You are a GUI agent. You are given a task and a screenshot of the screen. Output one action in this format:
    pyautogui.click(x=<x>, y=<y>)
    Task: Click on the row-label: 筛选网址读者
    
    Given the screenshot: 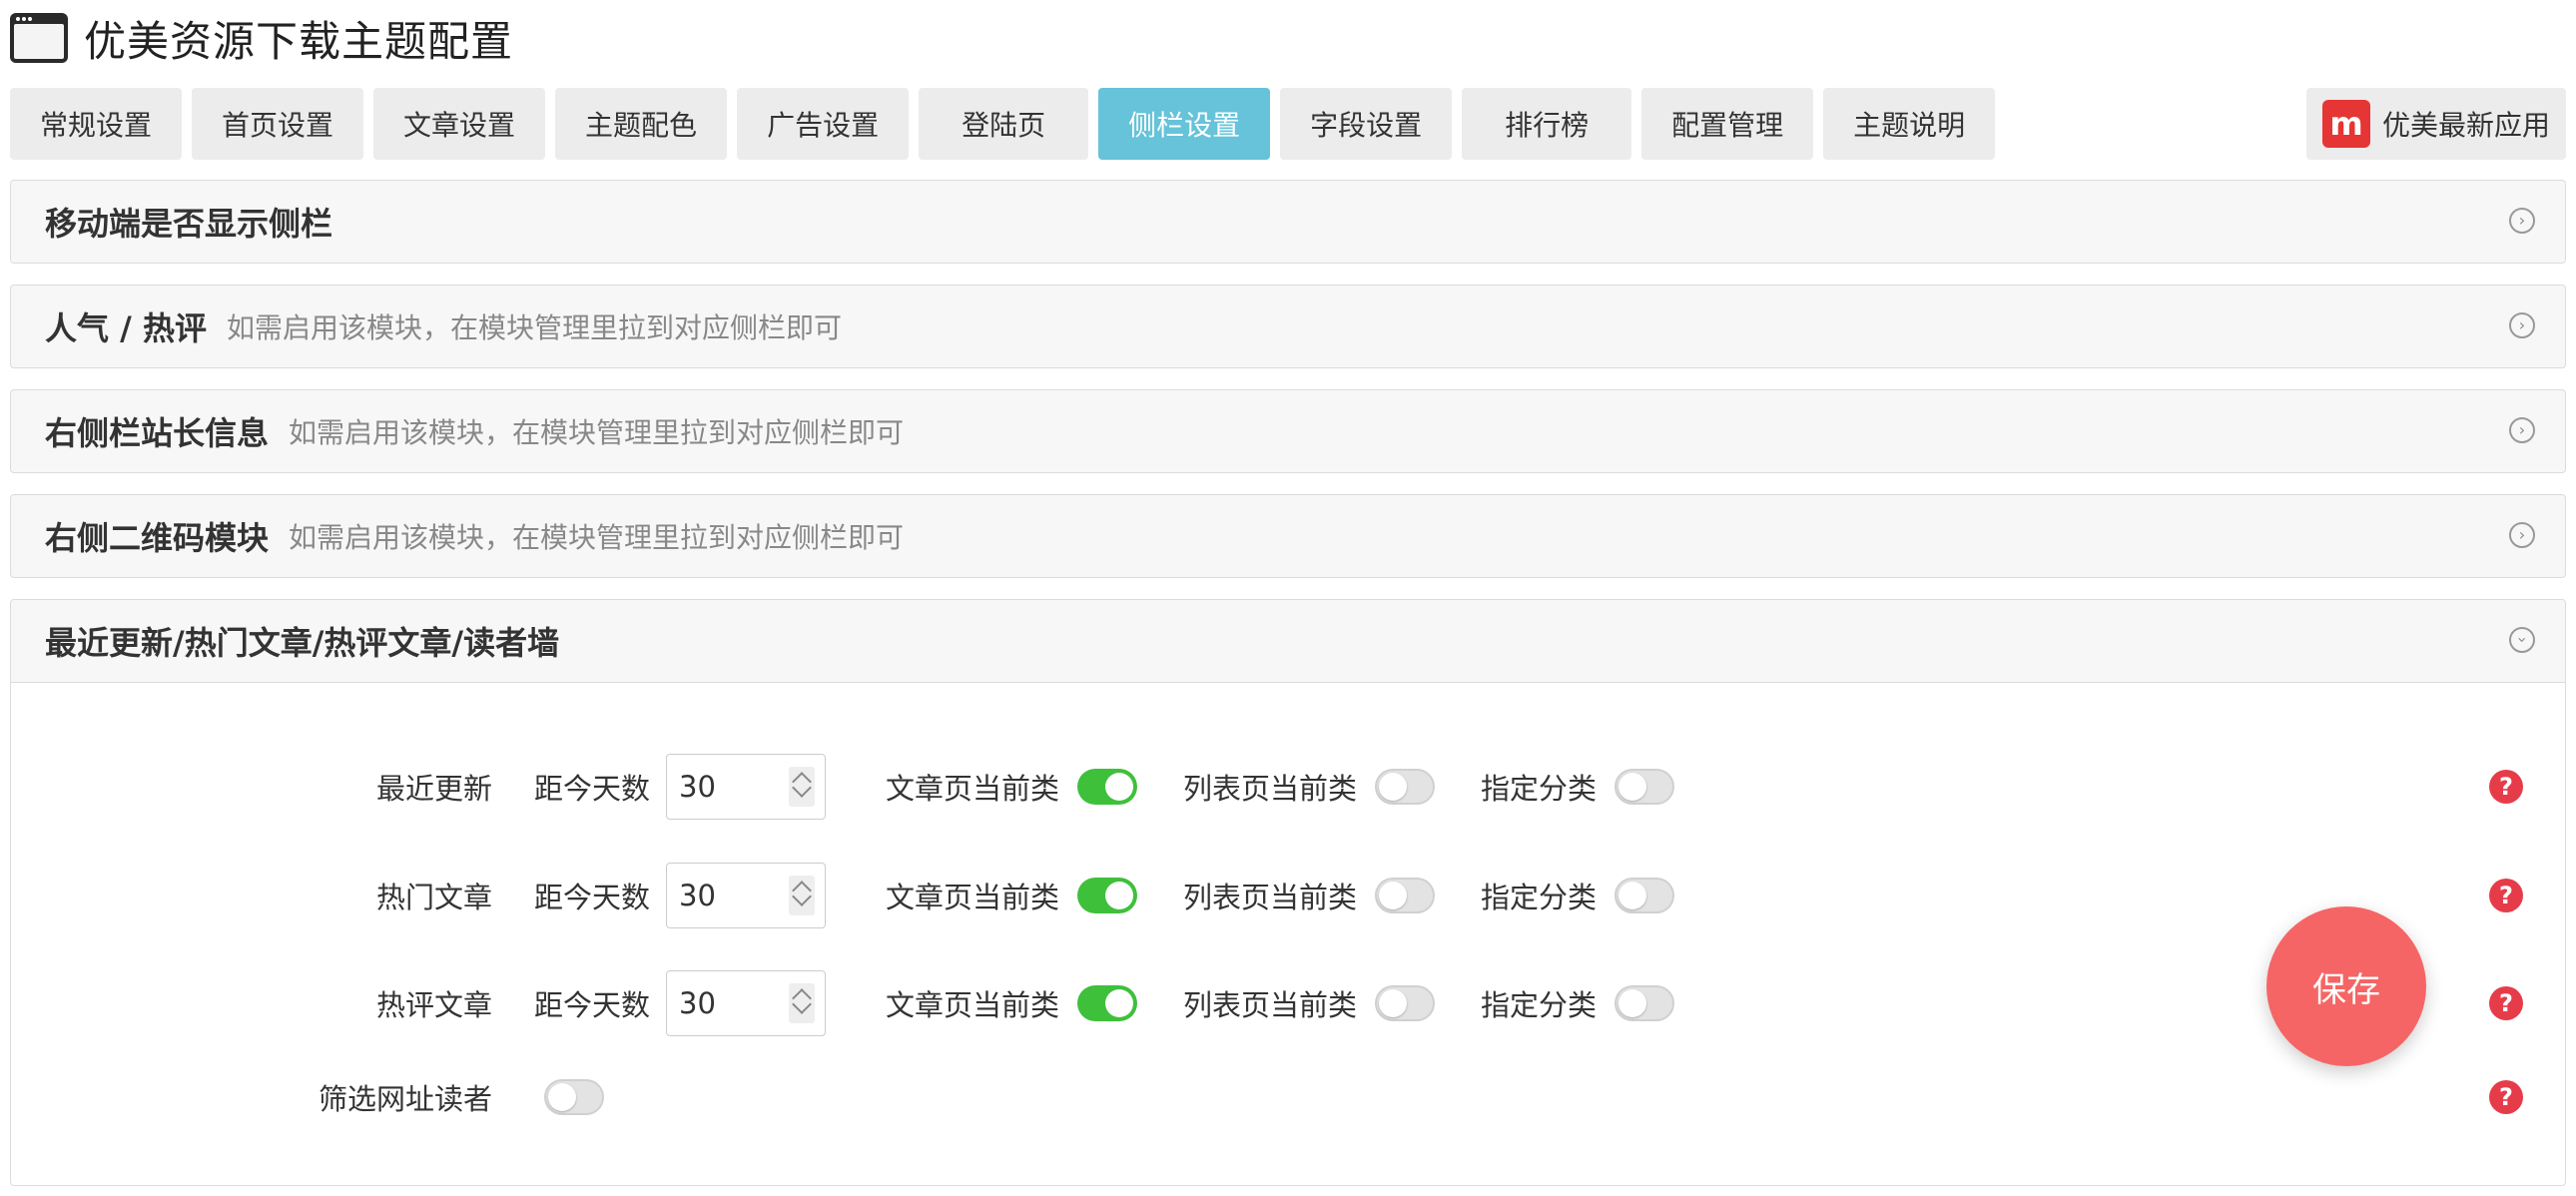 What is the action you would take?
    pyautogui.click(x=405, y=1099)
    